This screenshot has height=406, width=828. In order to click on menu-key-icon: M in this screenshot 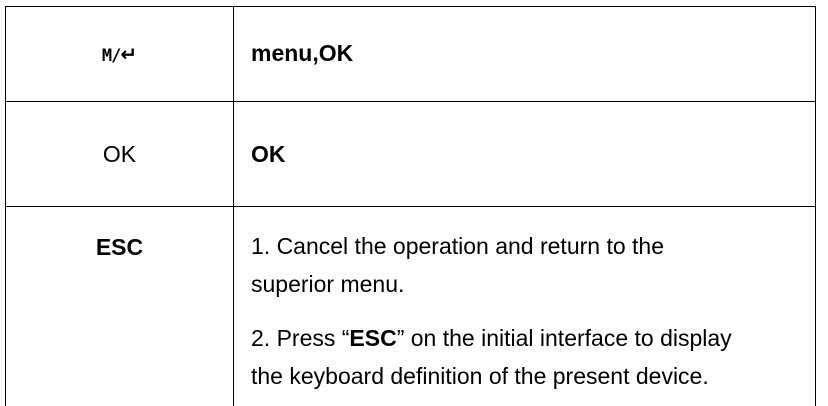, I will do `click(106, 56)`.